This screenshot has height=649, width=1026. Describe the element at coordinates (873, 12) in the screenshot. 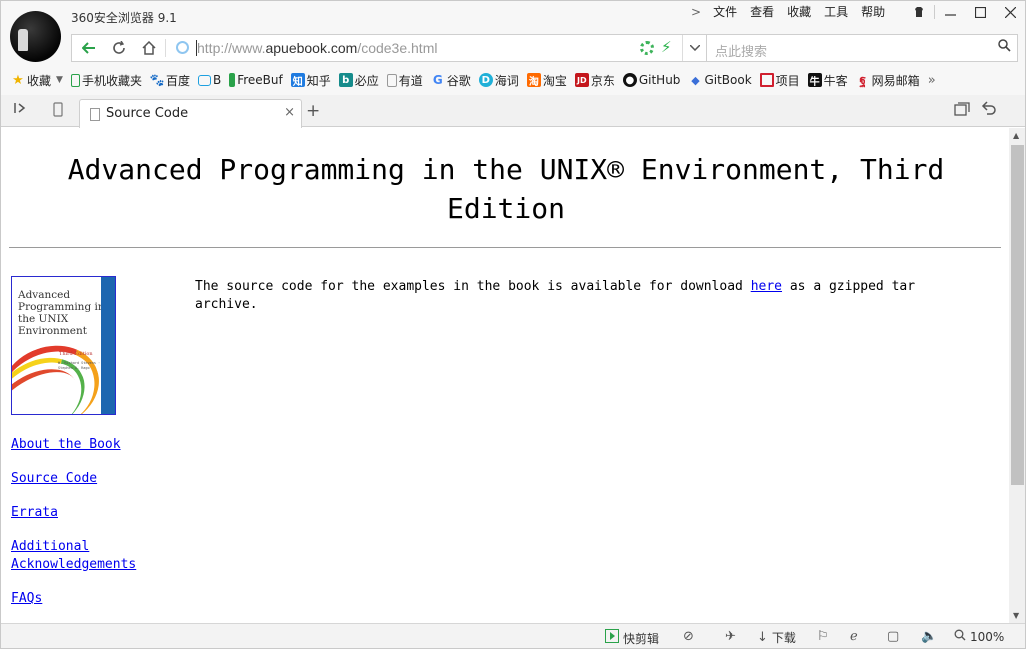

I see `menu-help: 帮助` at that location.